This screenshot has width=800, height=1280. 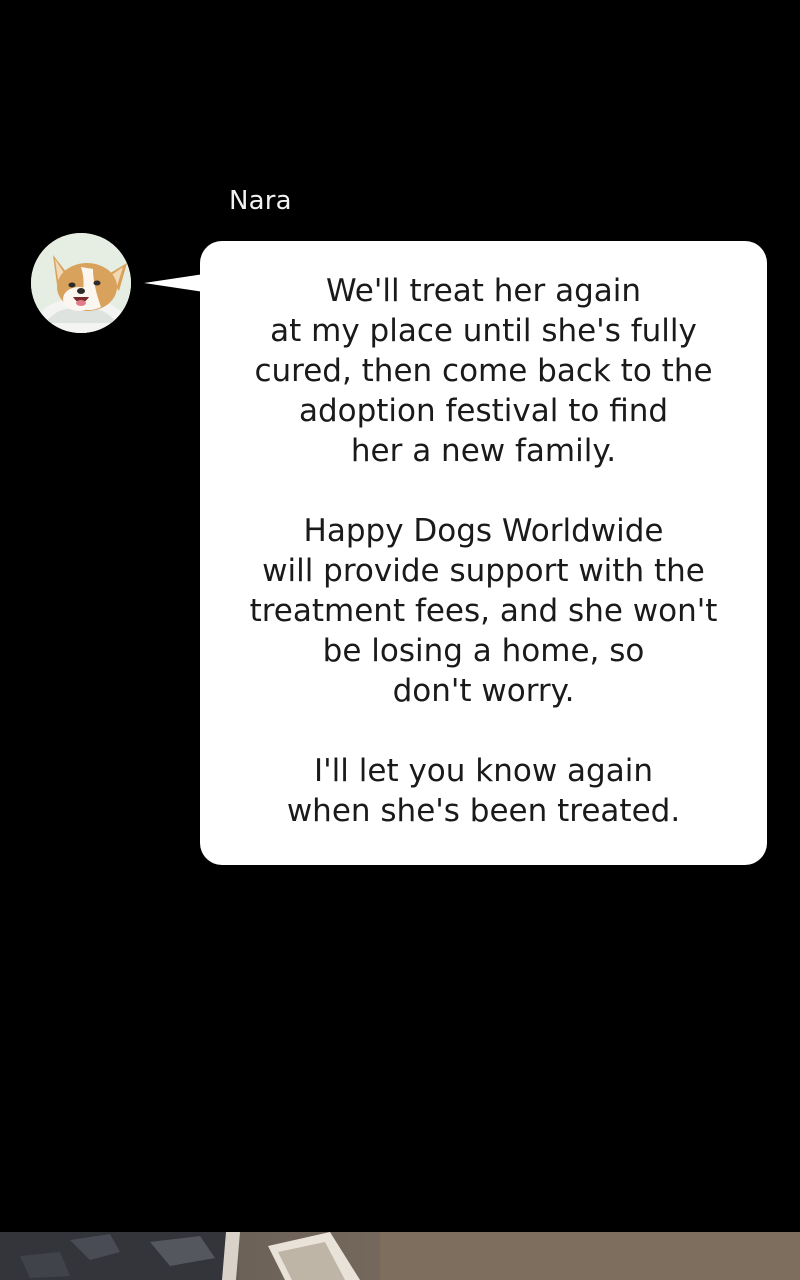 I want to click on corgi-avatar, so click(x=81, y=283).